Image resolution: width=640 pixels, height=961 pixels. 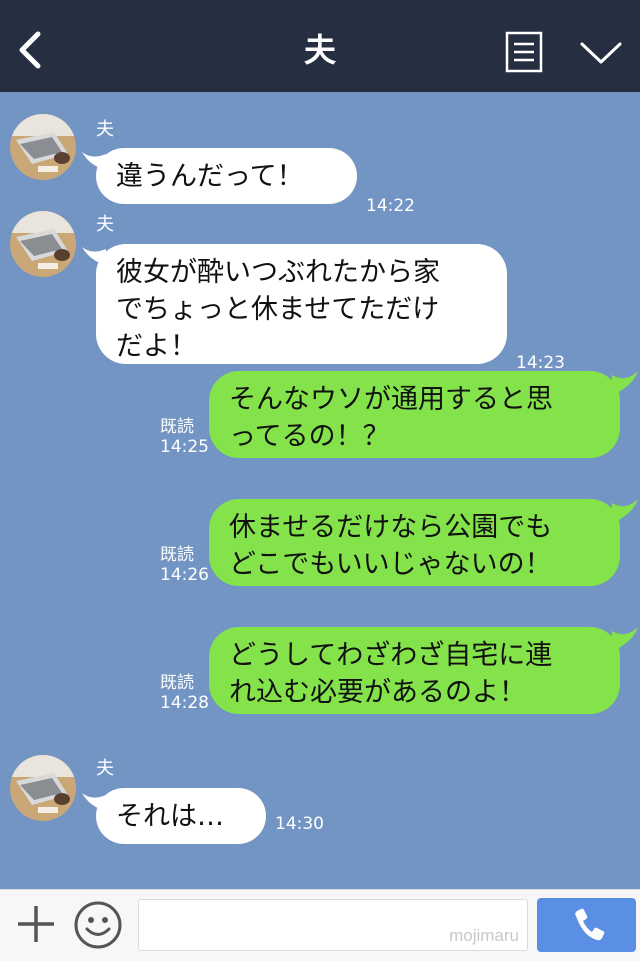 I want to click on message-bubble: 違うんだって！, so click(x=226, y=176).